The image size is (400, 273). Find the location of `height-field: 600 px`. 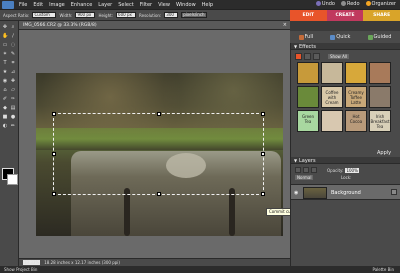

height-field: 600 px is located at coordinates (126, 15).